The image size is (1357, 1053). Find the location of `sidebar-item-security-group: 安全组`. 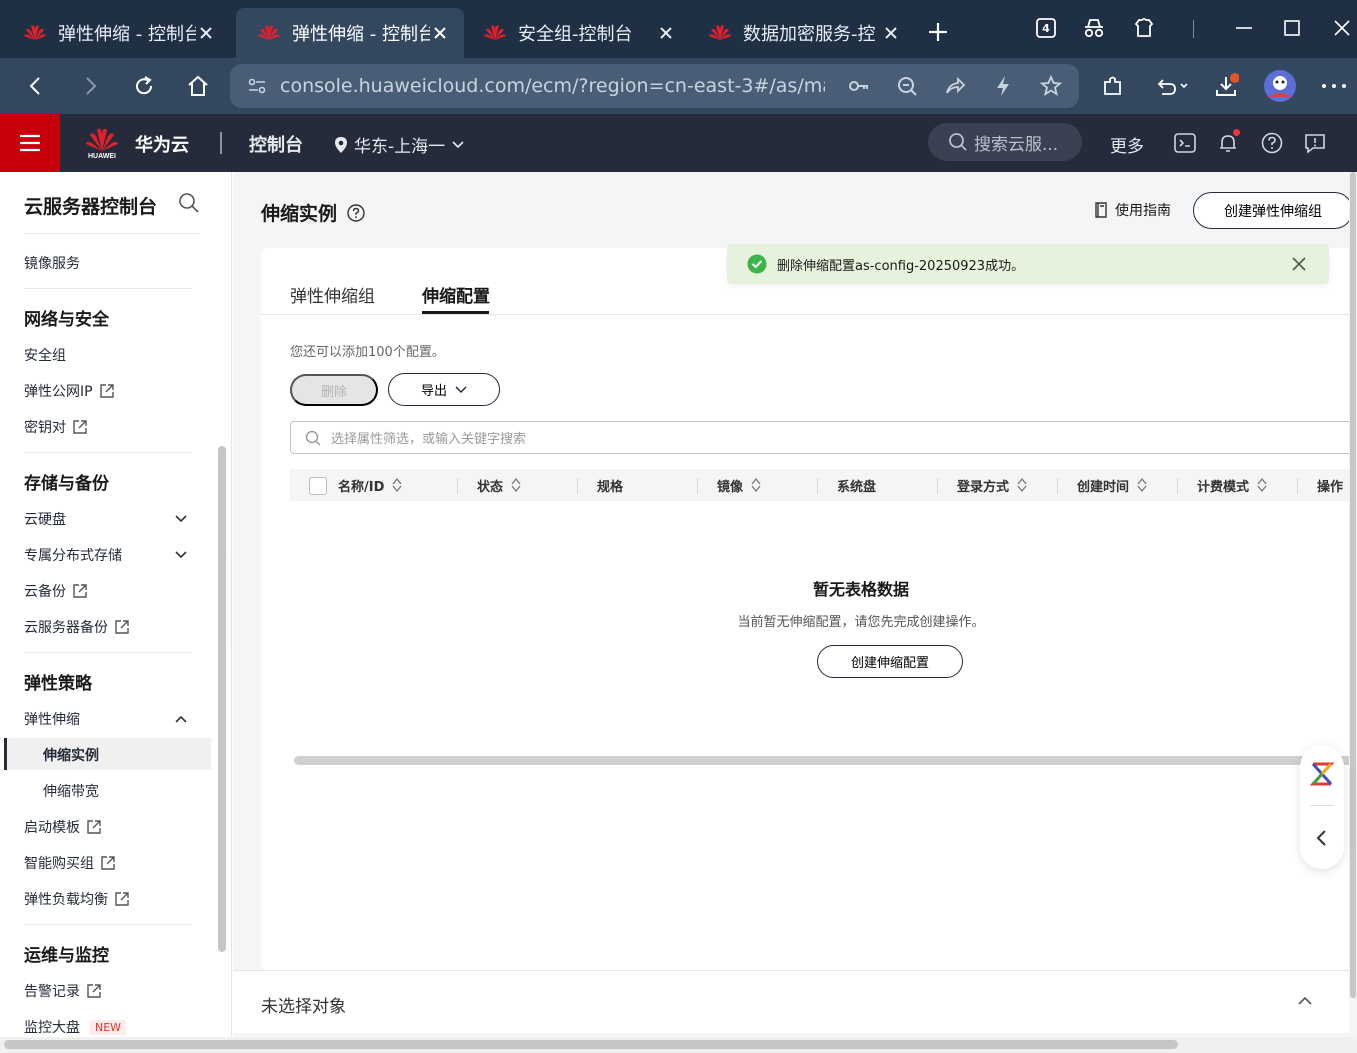

sidebar-item-security-group: 安全组 is located at coordinates (45, 355).